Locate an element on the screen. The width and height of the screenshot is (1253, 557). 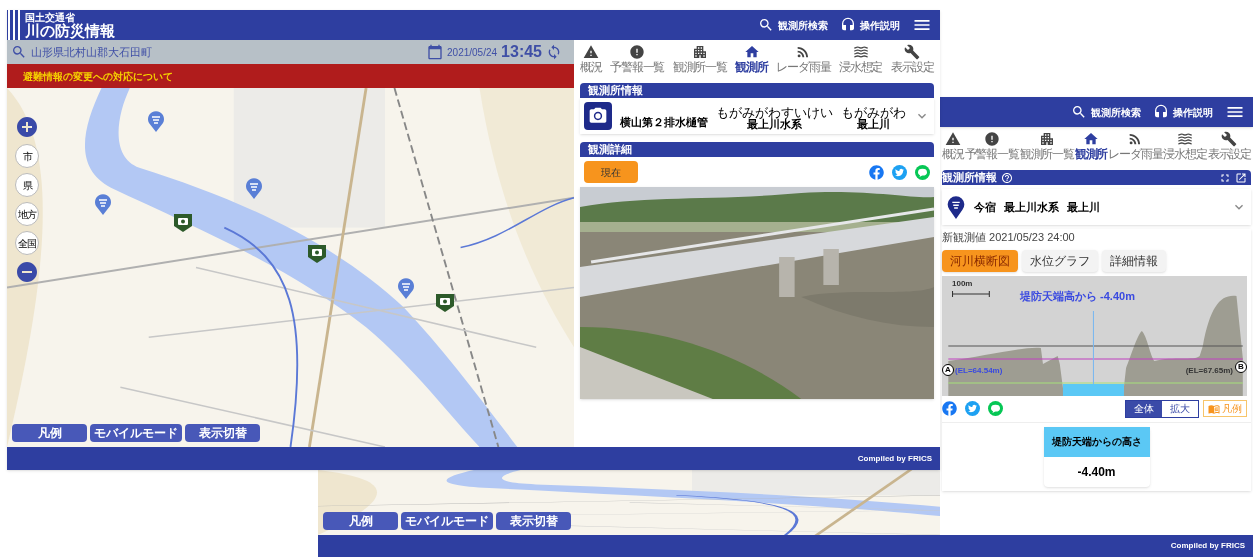
height-value: -4.40m is located at coordinates (1096, 472).